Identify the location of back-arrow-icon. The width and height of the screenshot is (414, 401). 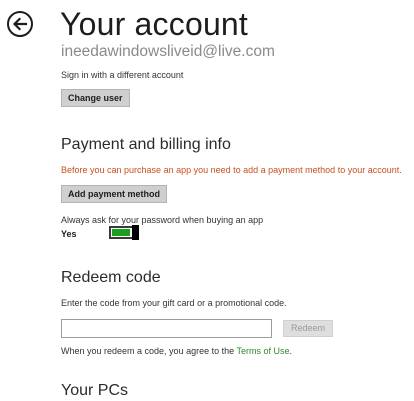
(20, 24).